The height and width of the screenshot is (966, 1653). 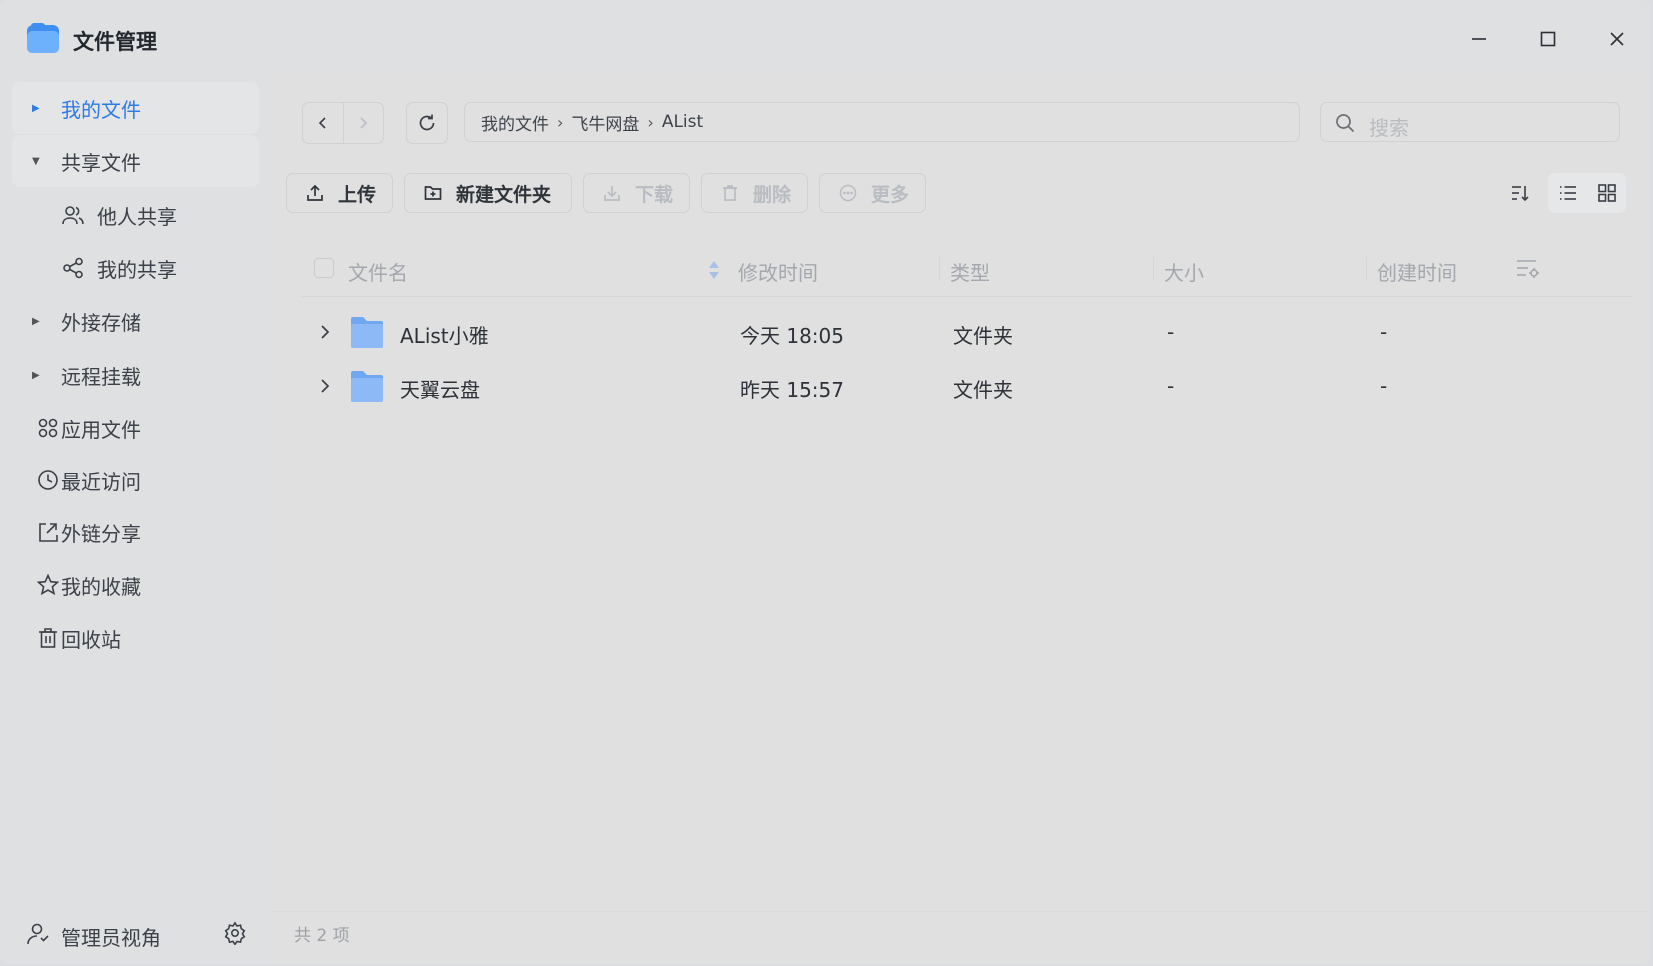 What do you see at coordinates (772, 194) in the screenshot?
I see `delete-label: 删除` at bounding box center [772, 194].